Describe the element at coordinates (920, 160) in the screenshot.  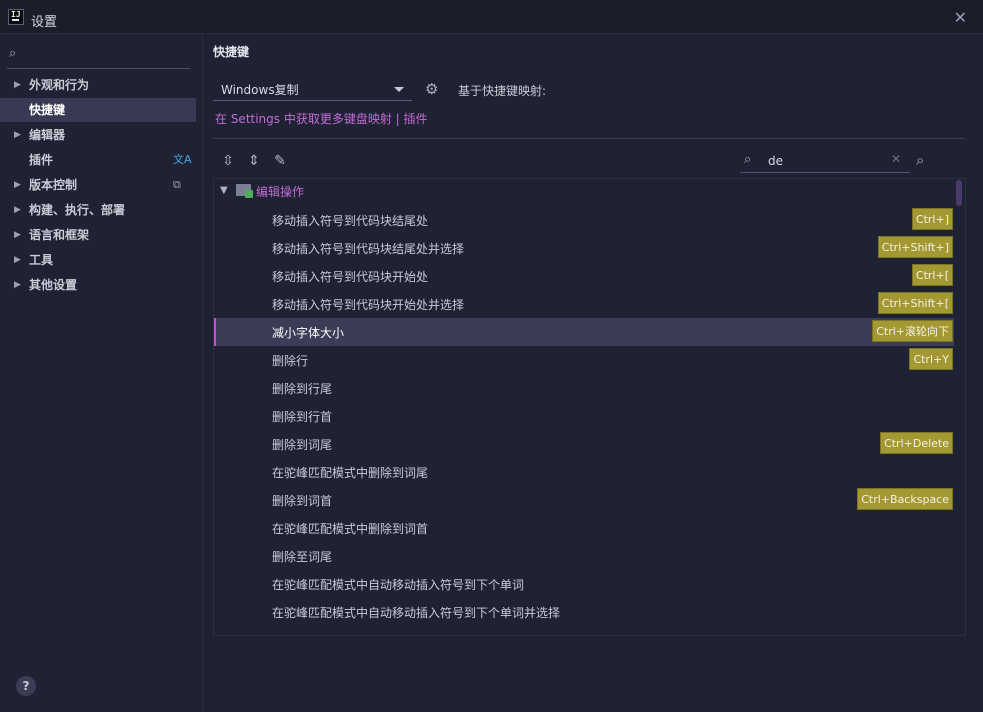
I see `find-by-shortcut-icon: ⌕` at that location.